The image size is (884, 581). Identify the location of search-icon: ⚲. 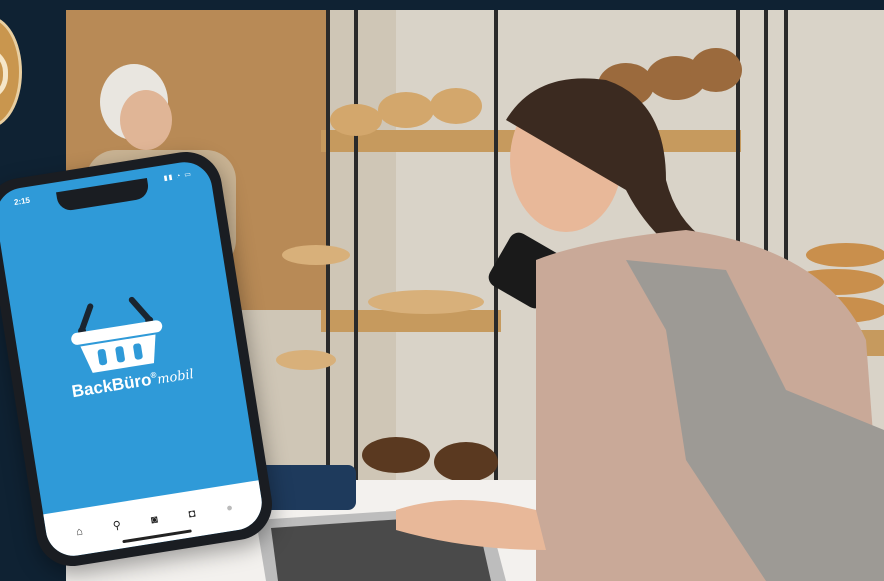
(117, 526).